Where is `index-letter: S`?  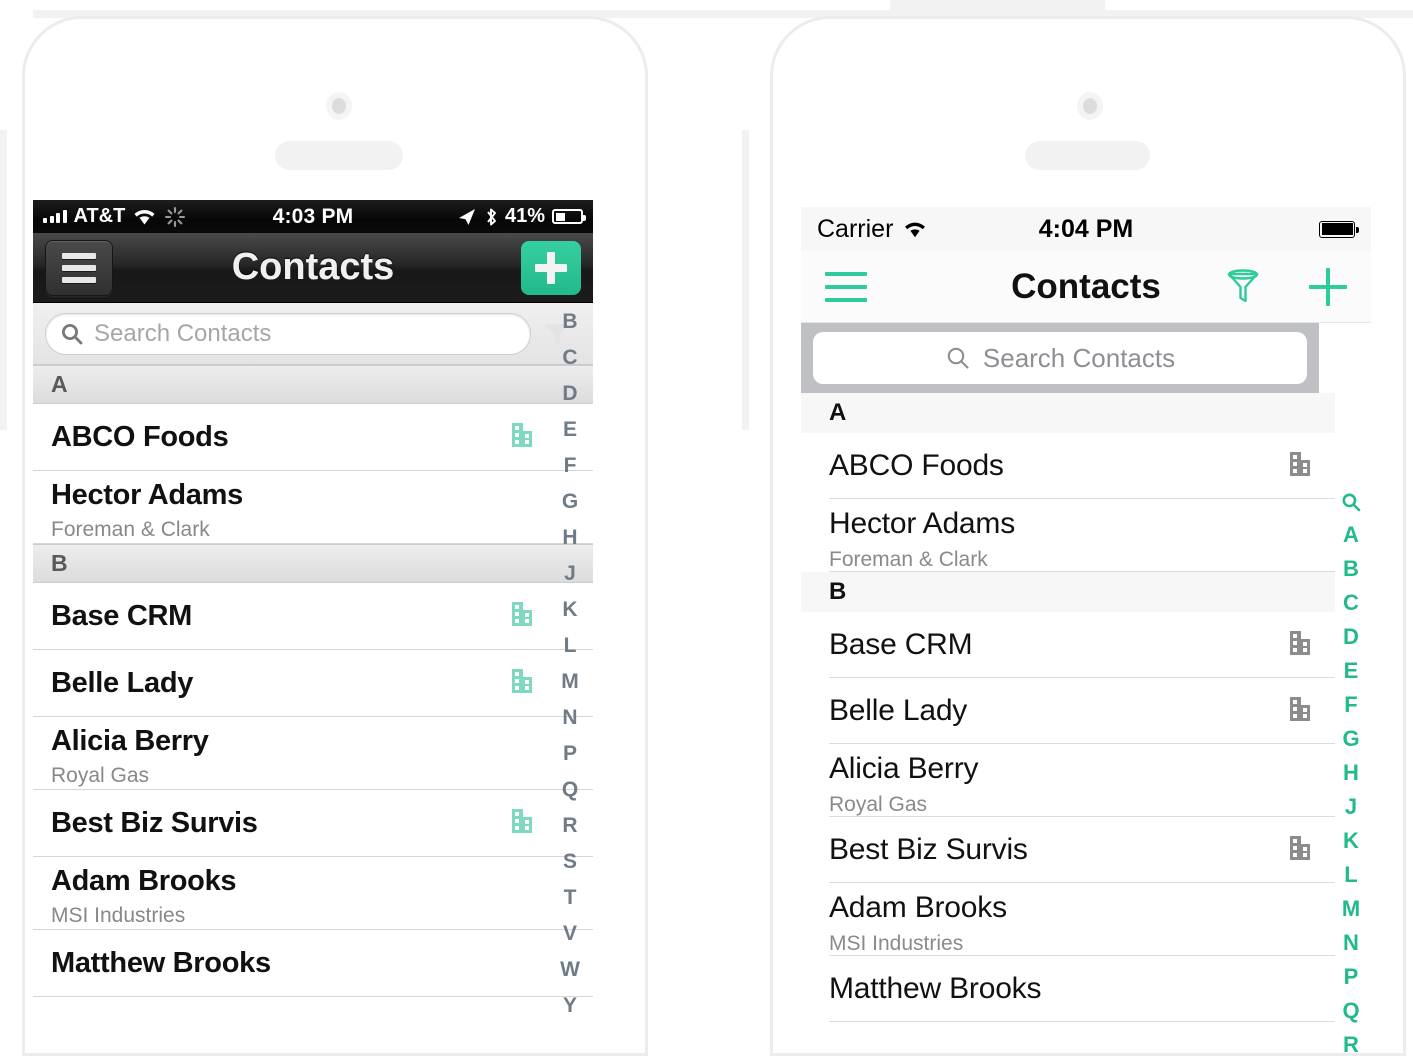
index-letter: S is located at coordinates (570, 861).